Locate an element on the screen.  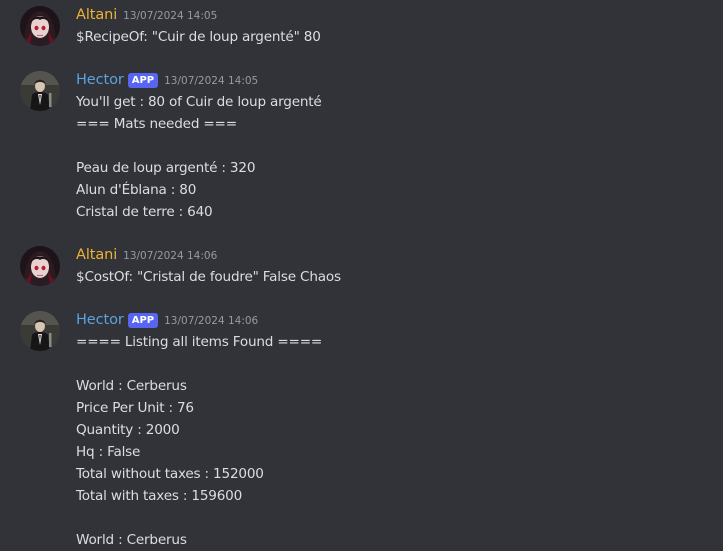
message-line: You'll get : 80 of Cuir de loup argenté is located at coordinates (199, 102).